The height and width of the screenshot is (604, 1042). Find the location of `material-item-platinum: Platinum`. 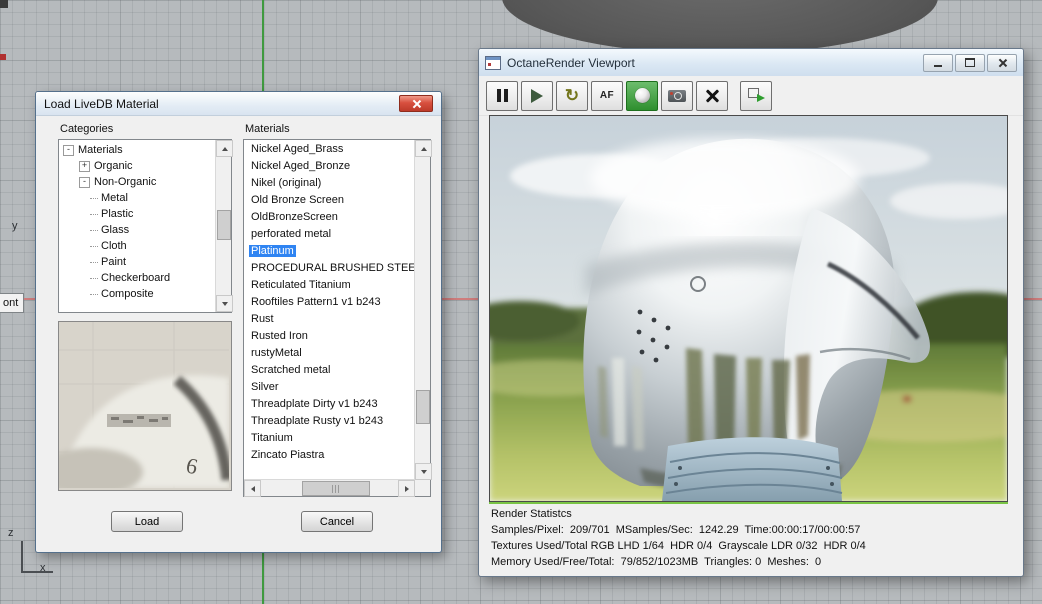

material-item-platinum: Platinum is located at coordinates (330, 251).